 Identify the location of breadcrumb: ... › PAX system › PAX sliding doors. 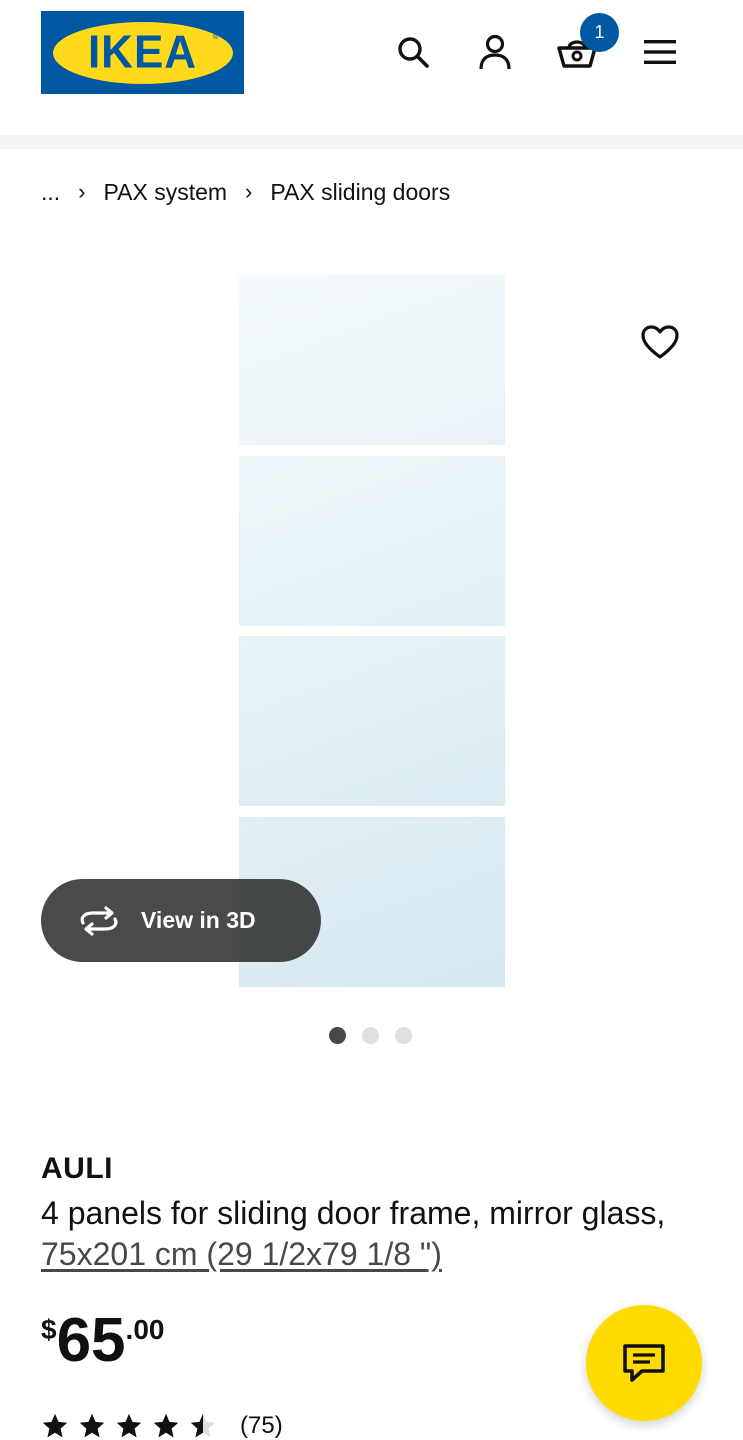
(245, 192).